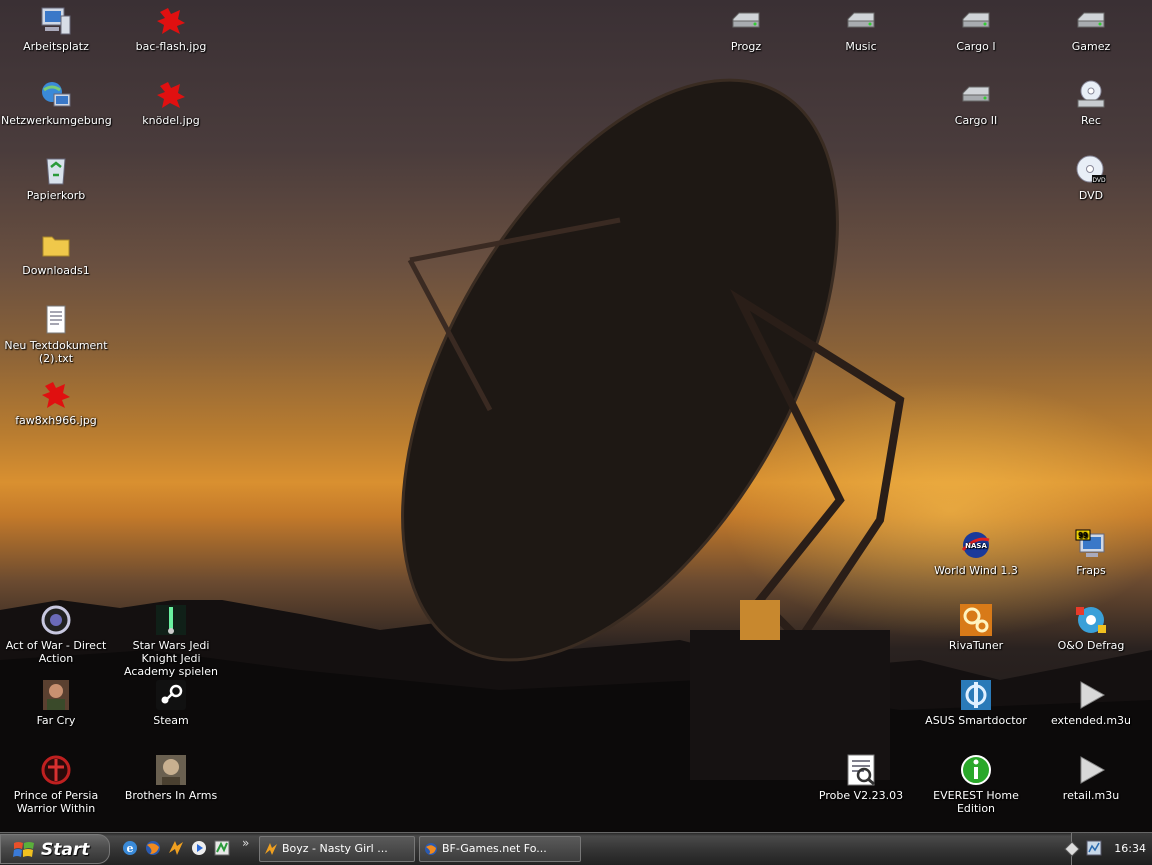  I want to click on svg-text: e, so click(130, 848).